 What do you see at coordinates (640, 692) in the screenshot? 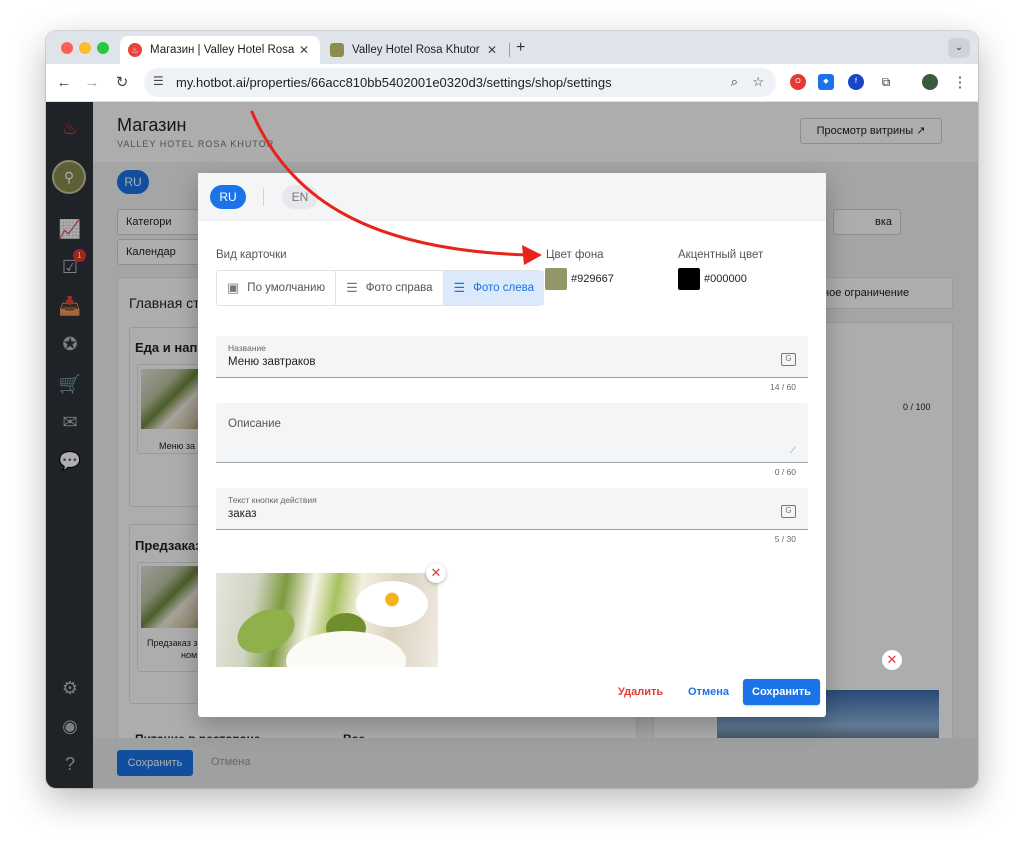
I see `delete-button: Удалить` at bounding box center [640, 692].